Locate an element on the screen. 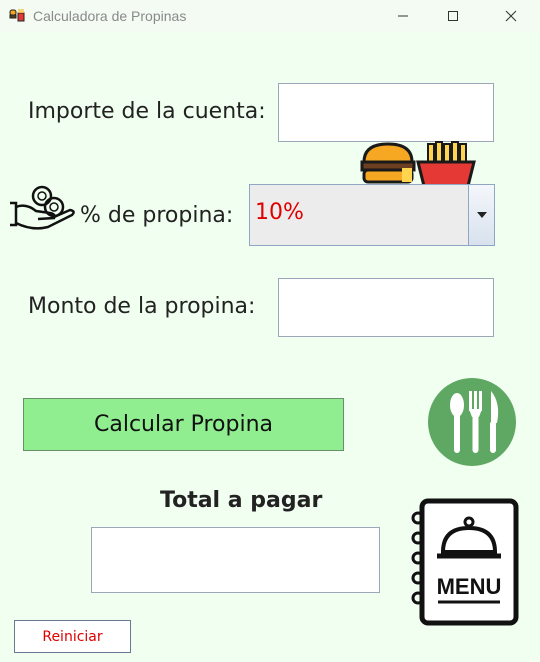  dropdown-button is located at coordinates (481, 215).